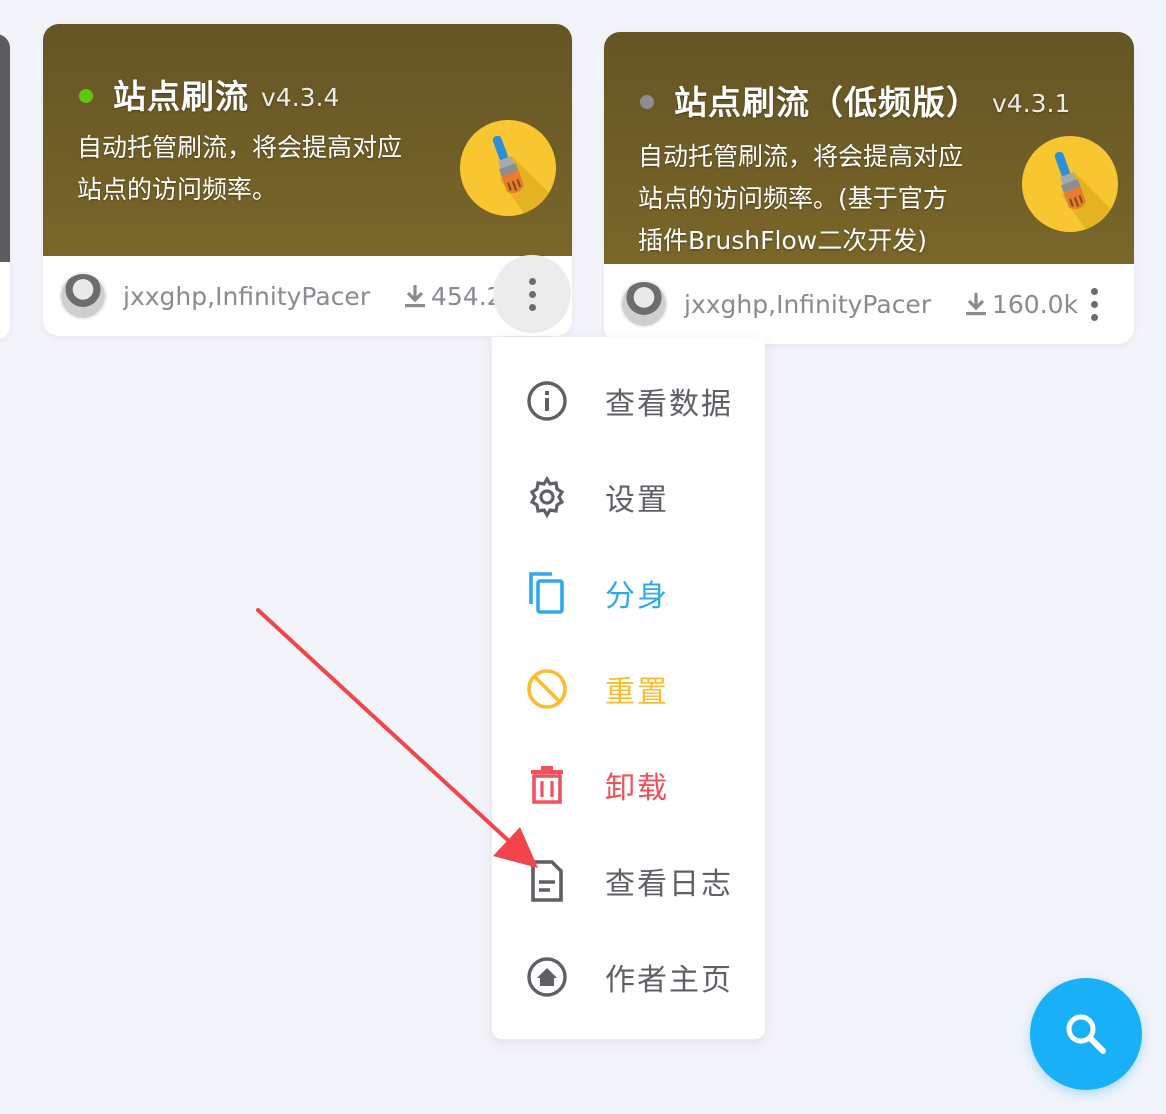  I want to click on plugin-action-menu: 查看数据 设置 分身 重置 卸载 查看日志 作者主页, so click(628, 688).